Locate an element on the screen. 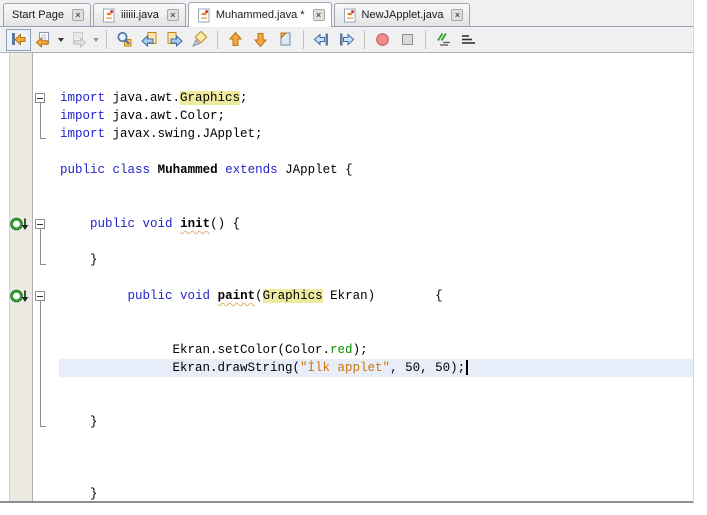 Image resolution: width=707 pixels, height=515 pixels. code-token: JApplet { is located at coordinates (315, 170).